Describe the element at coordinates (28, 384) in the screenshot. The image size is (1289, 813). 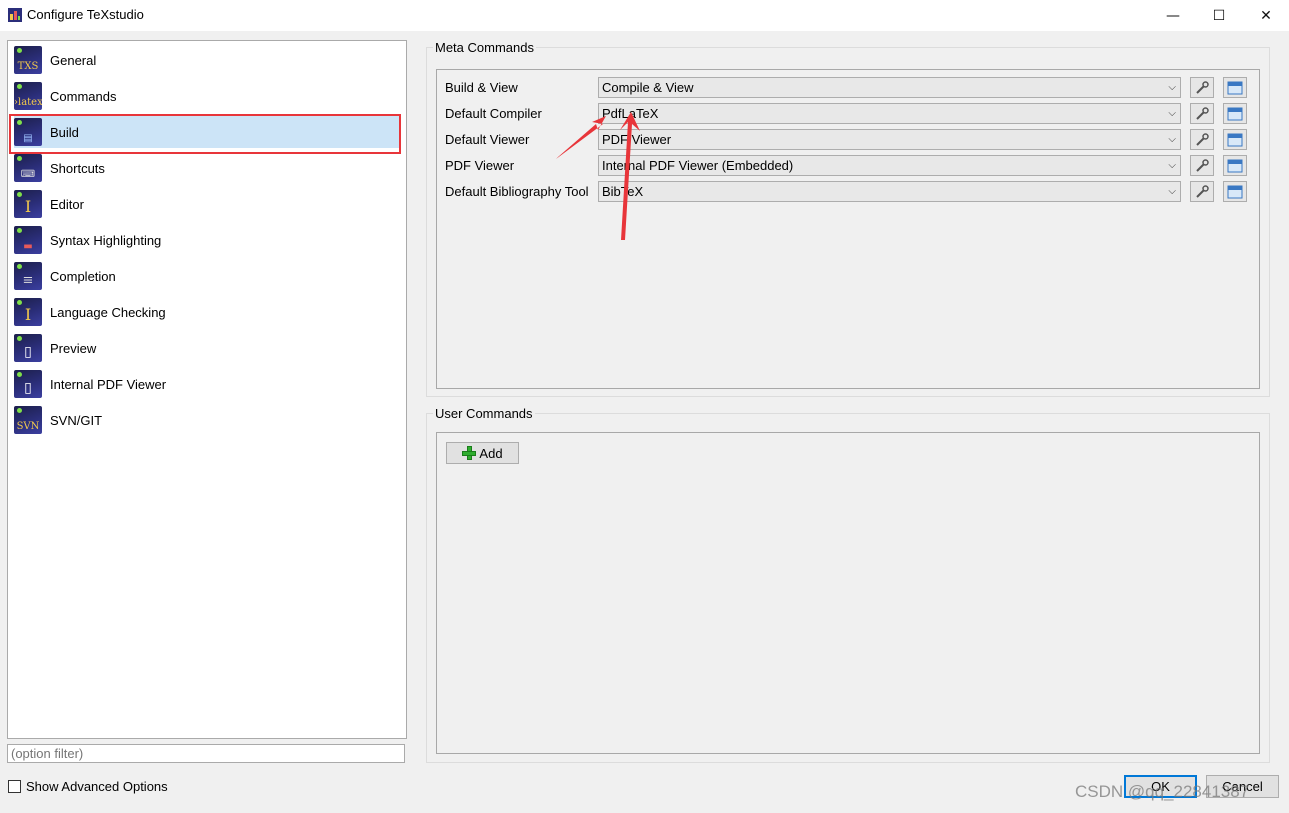
I see `pdf-viewer-icon: ▯` at that location.